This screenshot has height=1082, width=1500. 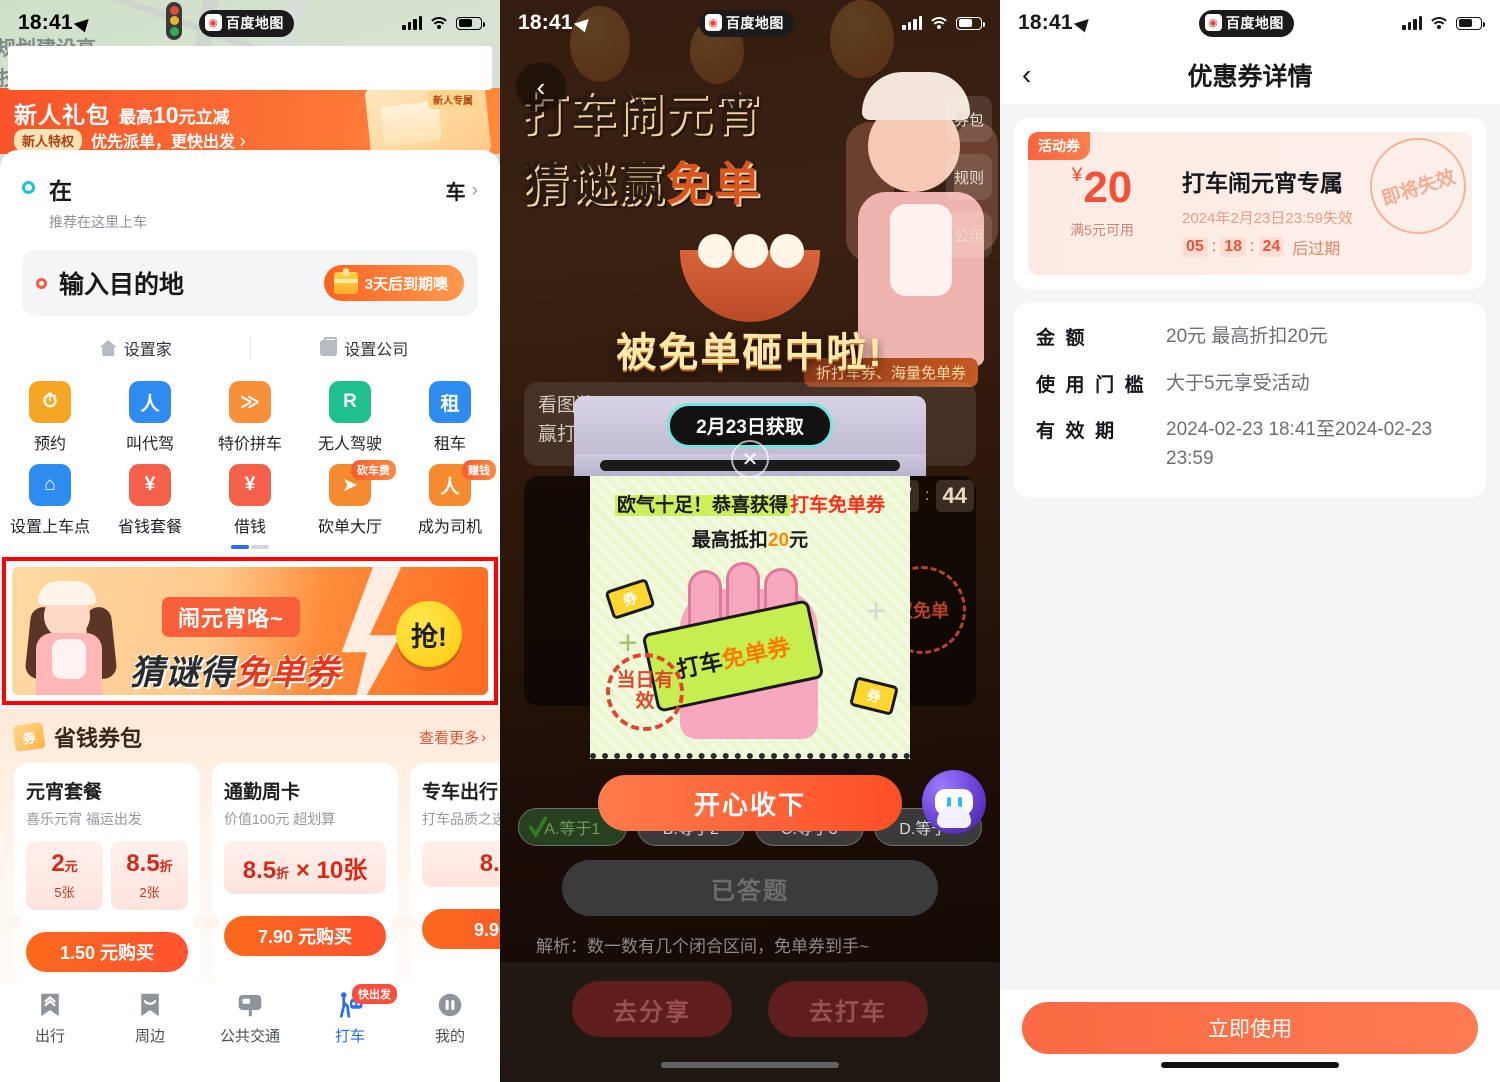 I want to click on info-row-1: 使 用 门 槛大于5元享受活动, so click(x=1250, y=384).